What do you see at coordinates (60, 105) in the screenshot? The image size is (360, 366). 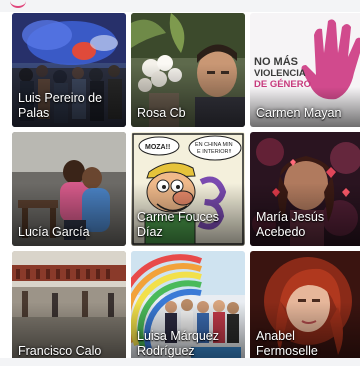 I see `friend-name: Luis Pereiro de Palas` at bounding box center [60, 105].